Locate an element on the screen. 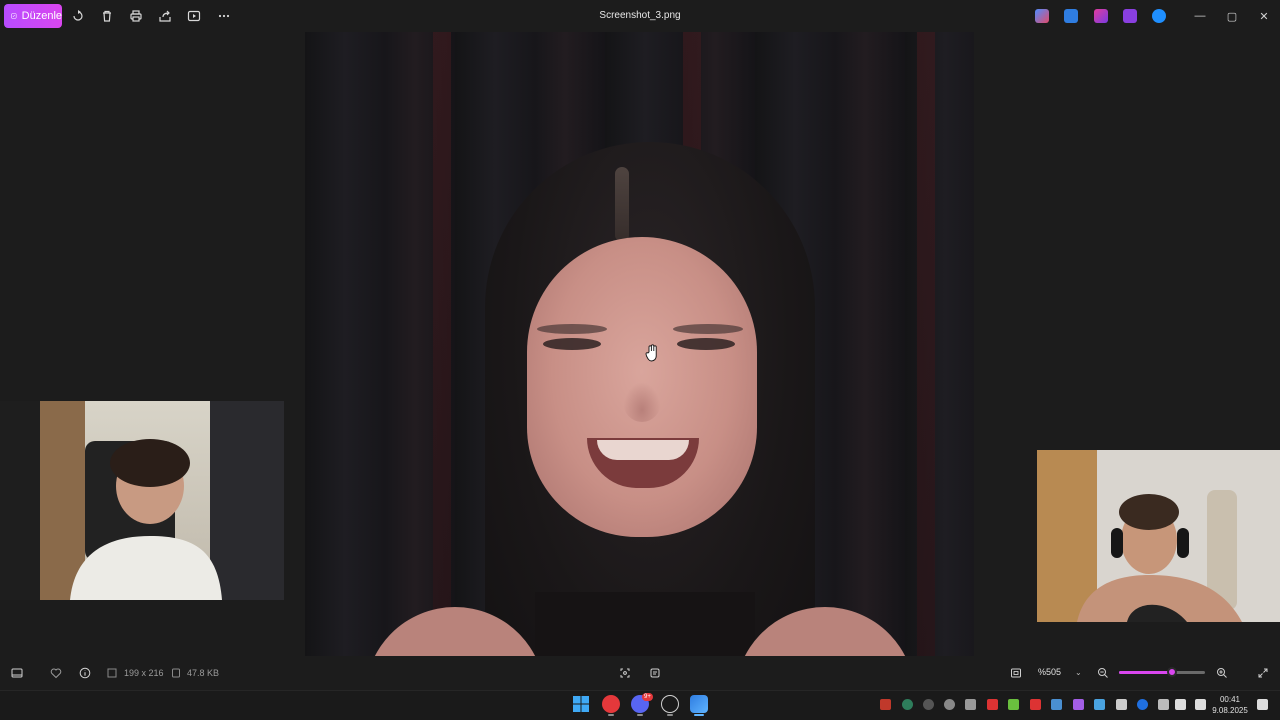 The image size is (1280, 720). nvidia-icon is located at coordinates (1013, 704).